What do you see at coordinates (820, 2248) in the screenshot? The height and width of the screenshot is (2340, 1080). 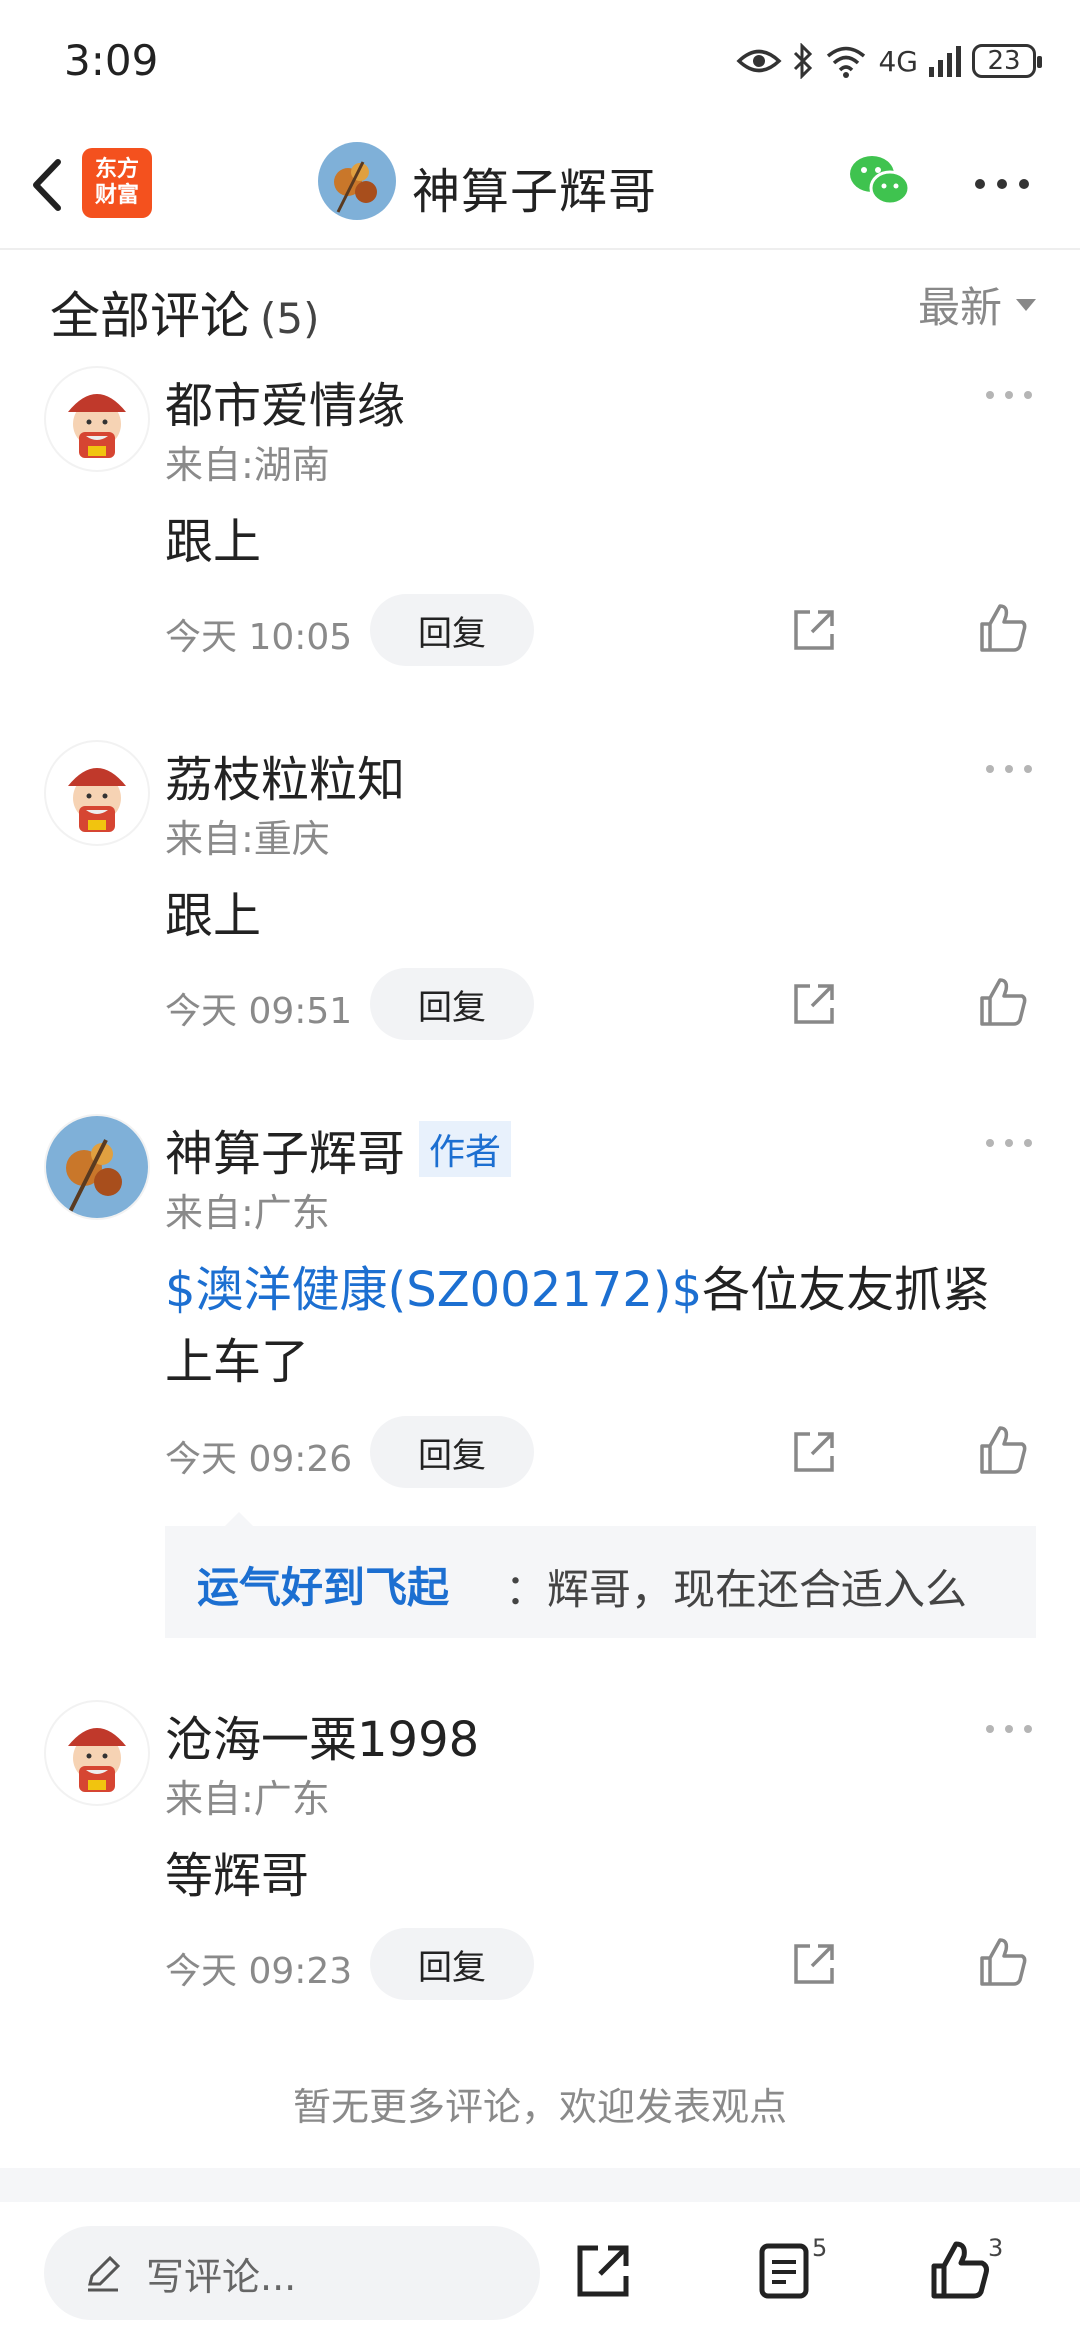 I see `comment-count-badge: 5` at bounding box center [820, 2248].